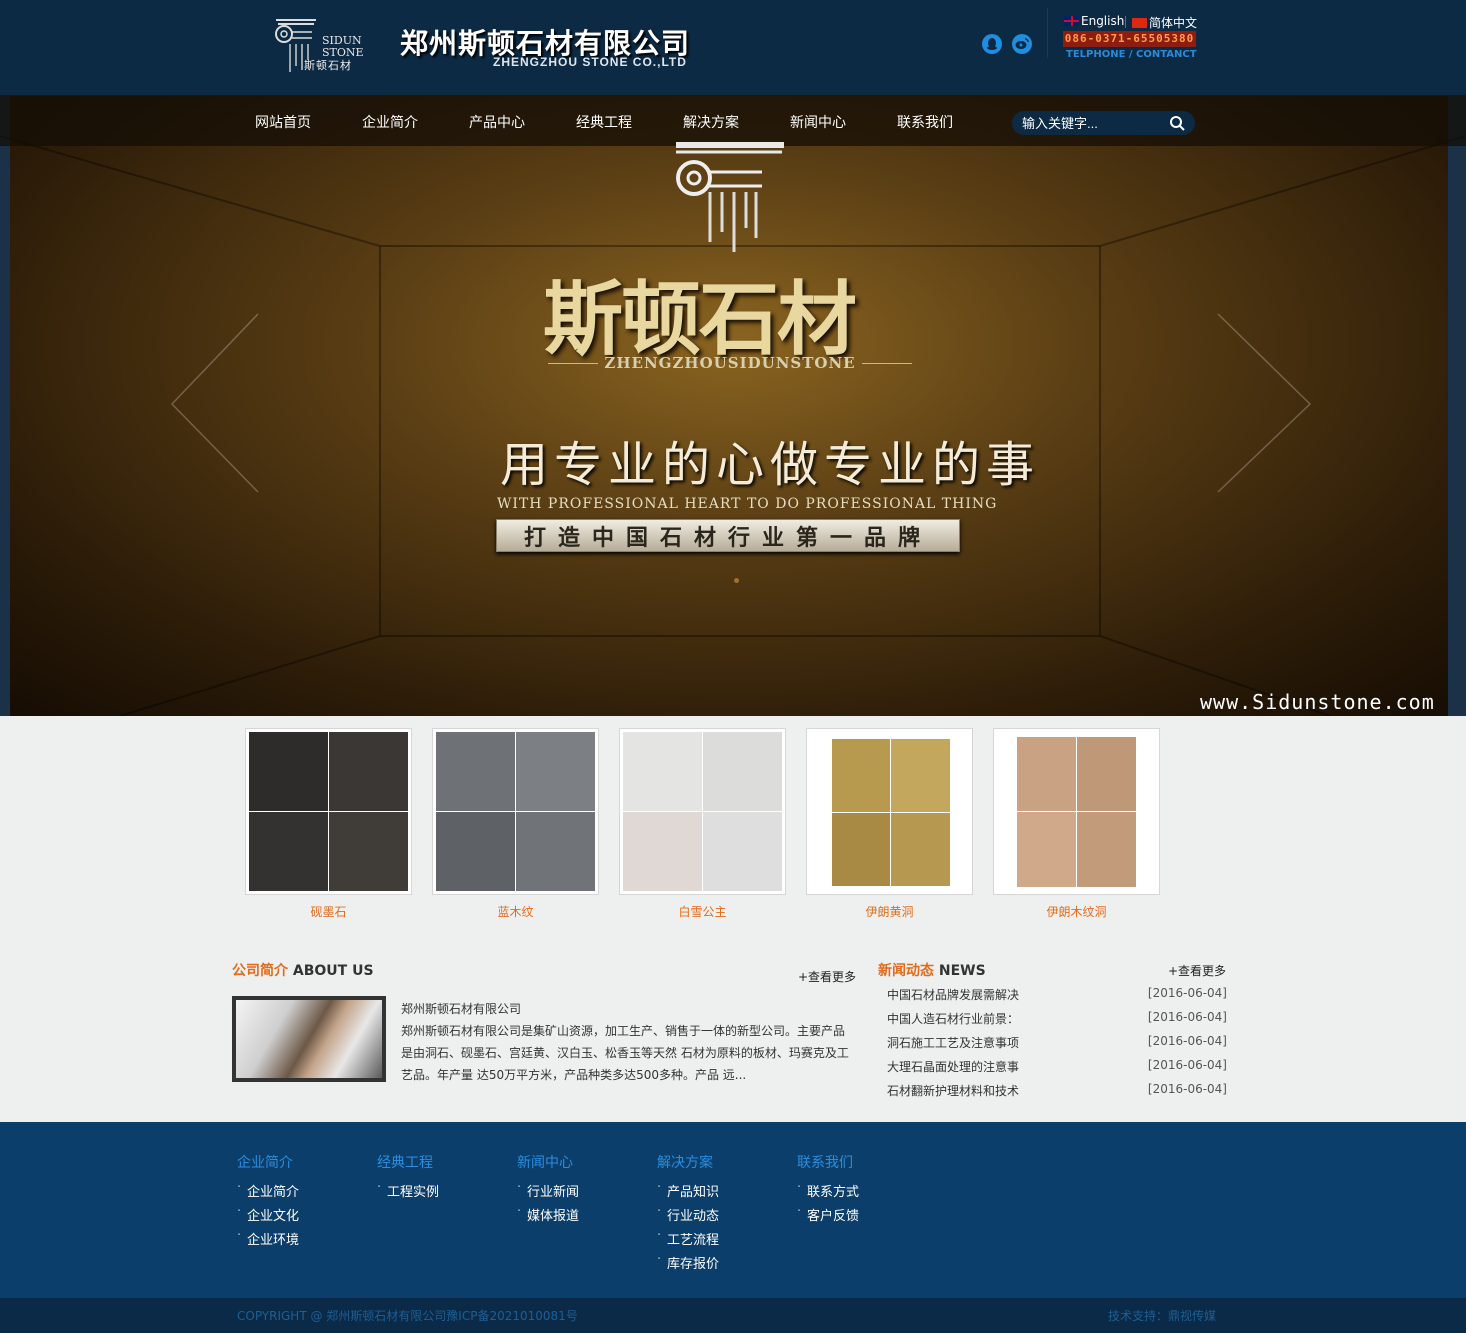 This screenshot has height=1333, width=1466. What do you see at coordinates (827, 976) in the screenshot?
I see `about-more-link: +查看更多` at bounding box center [827, 976].